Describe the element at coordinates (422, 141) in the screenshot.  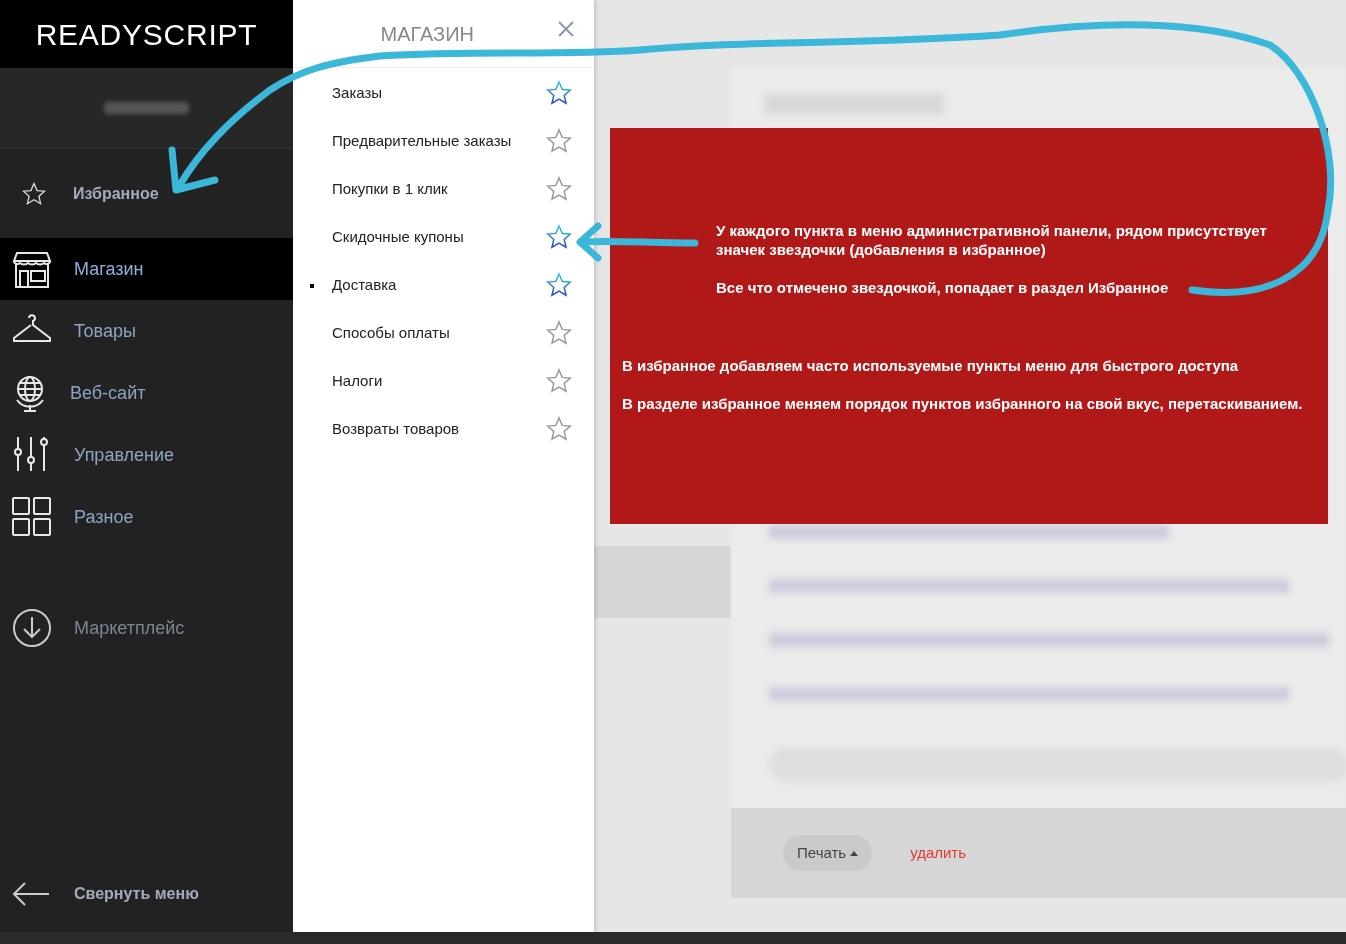
I see `submenu-item: Предварительные заказы` at that location.